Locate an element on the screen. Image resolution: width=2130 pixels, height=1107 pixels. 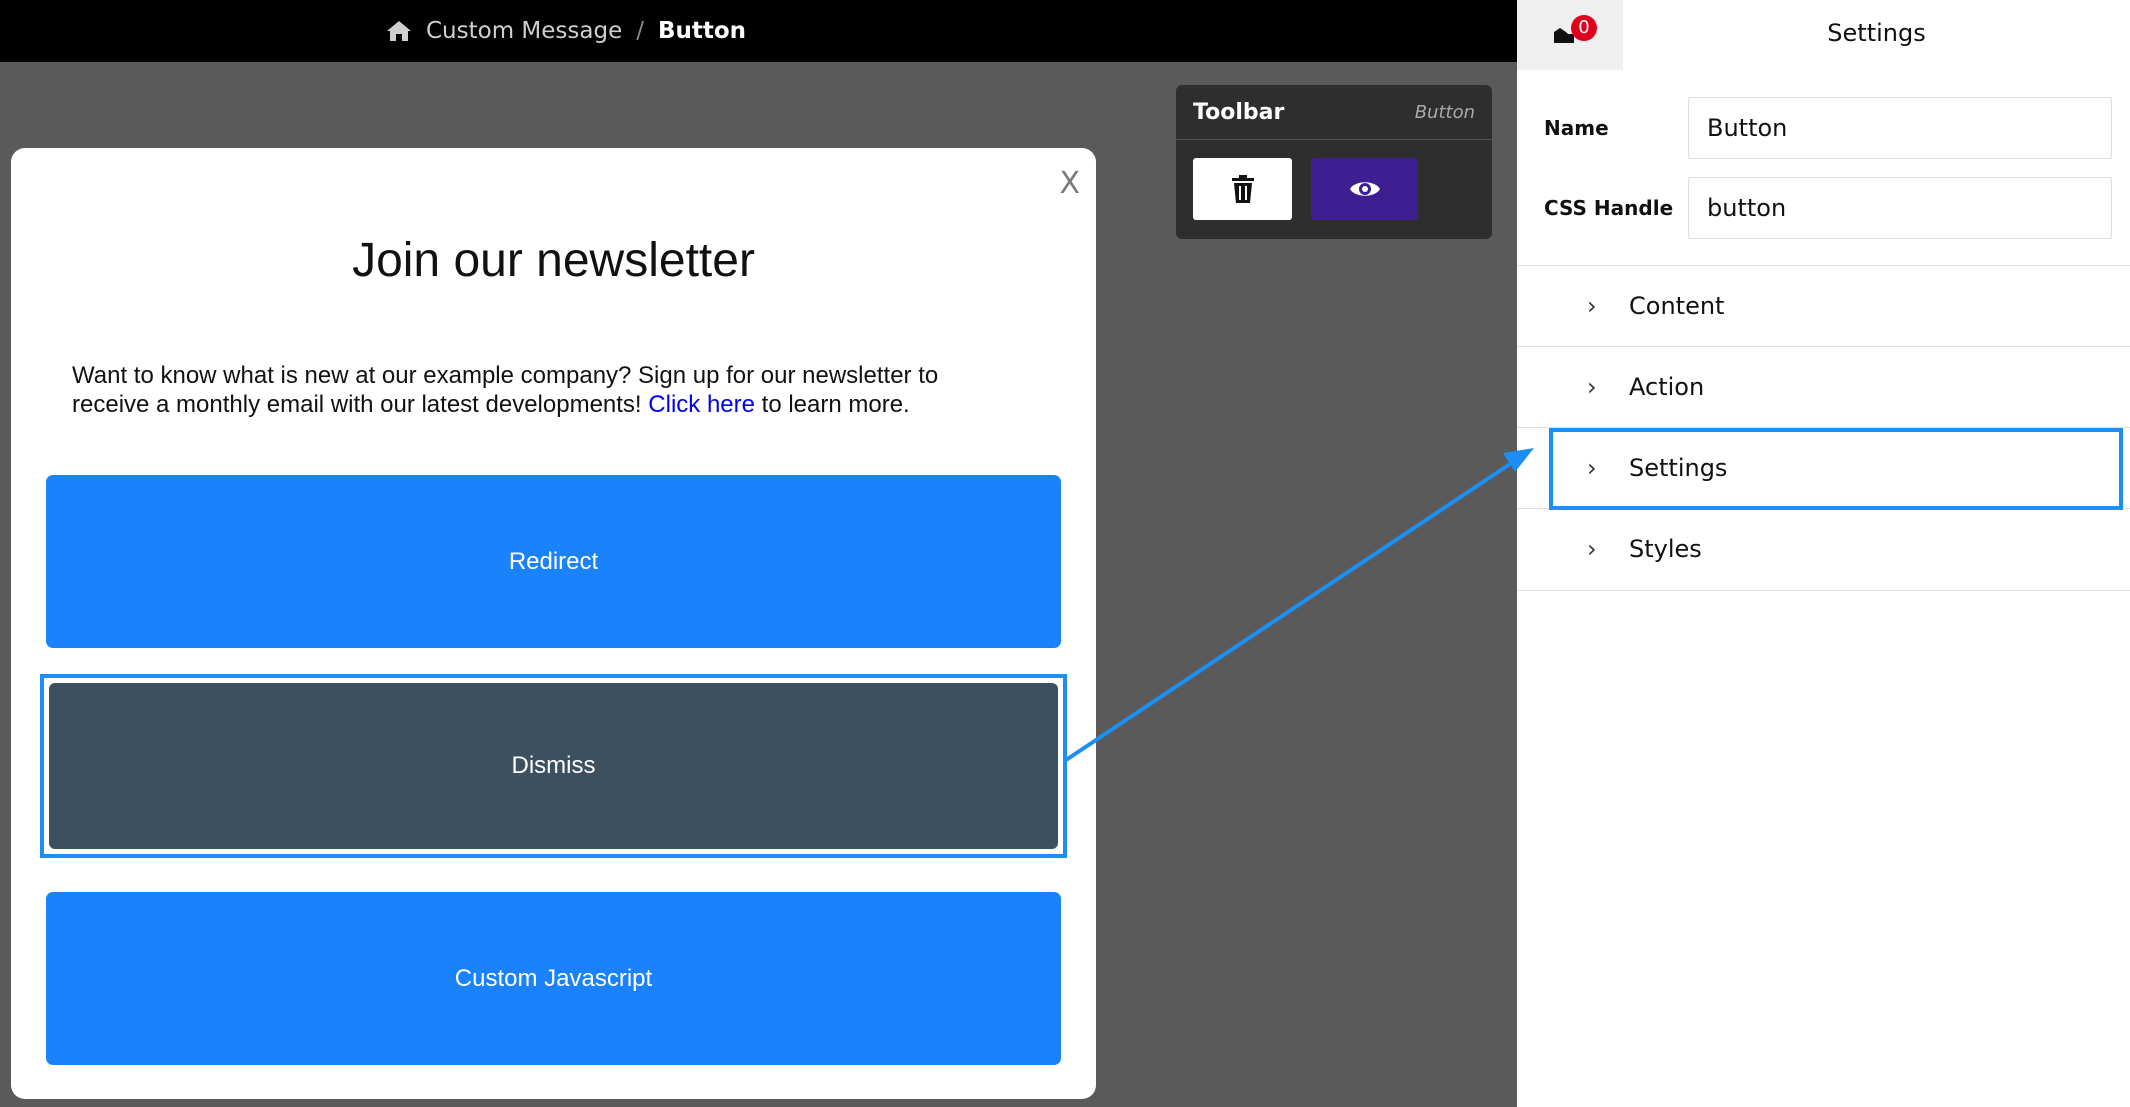
preview-button is located at coordinates (1364, 189).